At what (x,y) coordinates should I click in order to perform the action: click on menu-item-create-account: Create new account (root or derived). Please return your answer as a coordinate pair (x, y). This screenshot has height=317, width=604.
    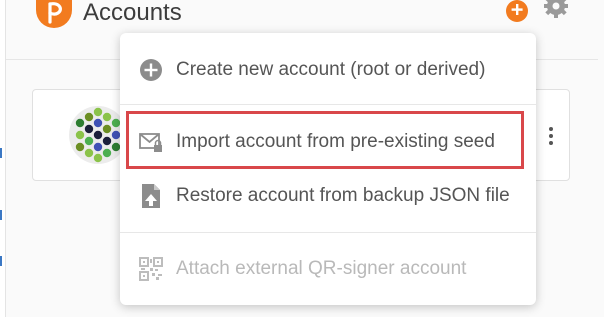
    Looking at the image, I should click on (328, 69).